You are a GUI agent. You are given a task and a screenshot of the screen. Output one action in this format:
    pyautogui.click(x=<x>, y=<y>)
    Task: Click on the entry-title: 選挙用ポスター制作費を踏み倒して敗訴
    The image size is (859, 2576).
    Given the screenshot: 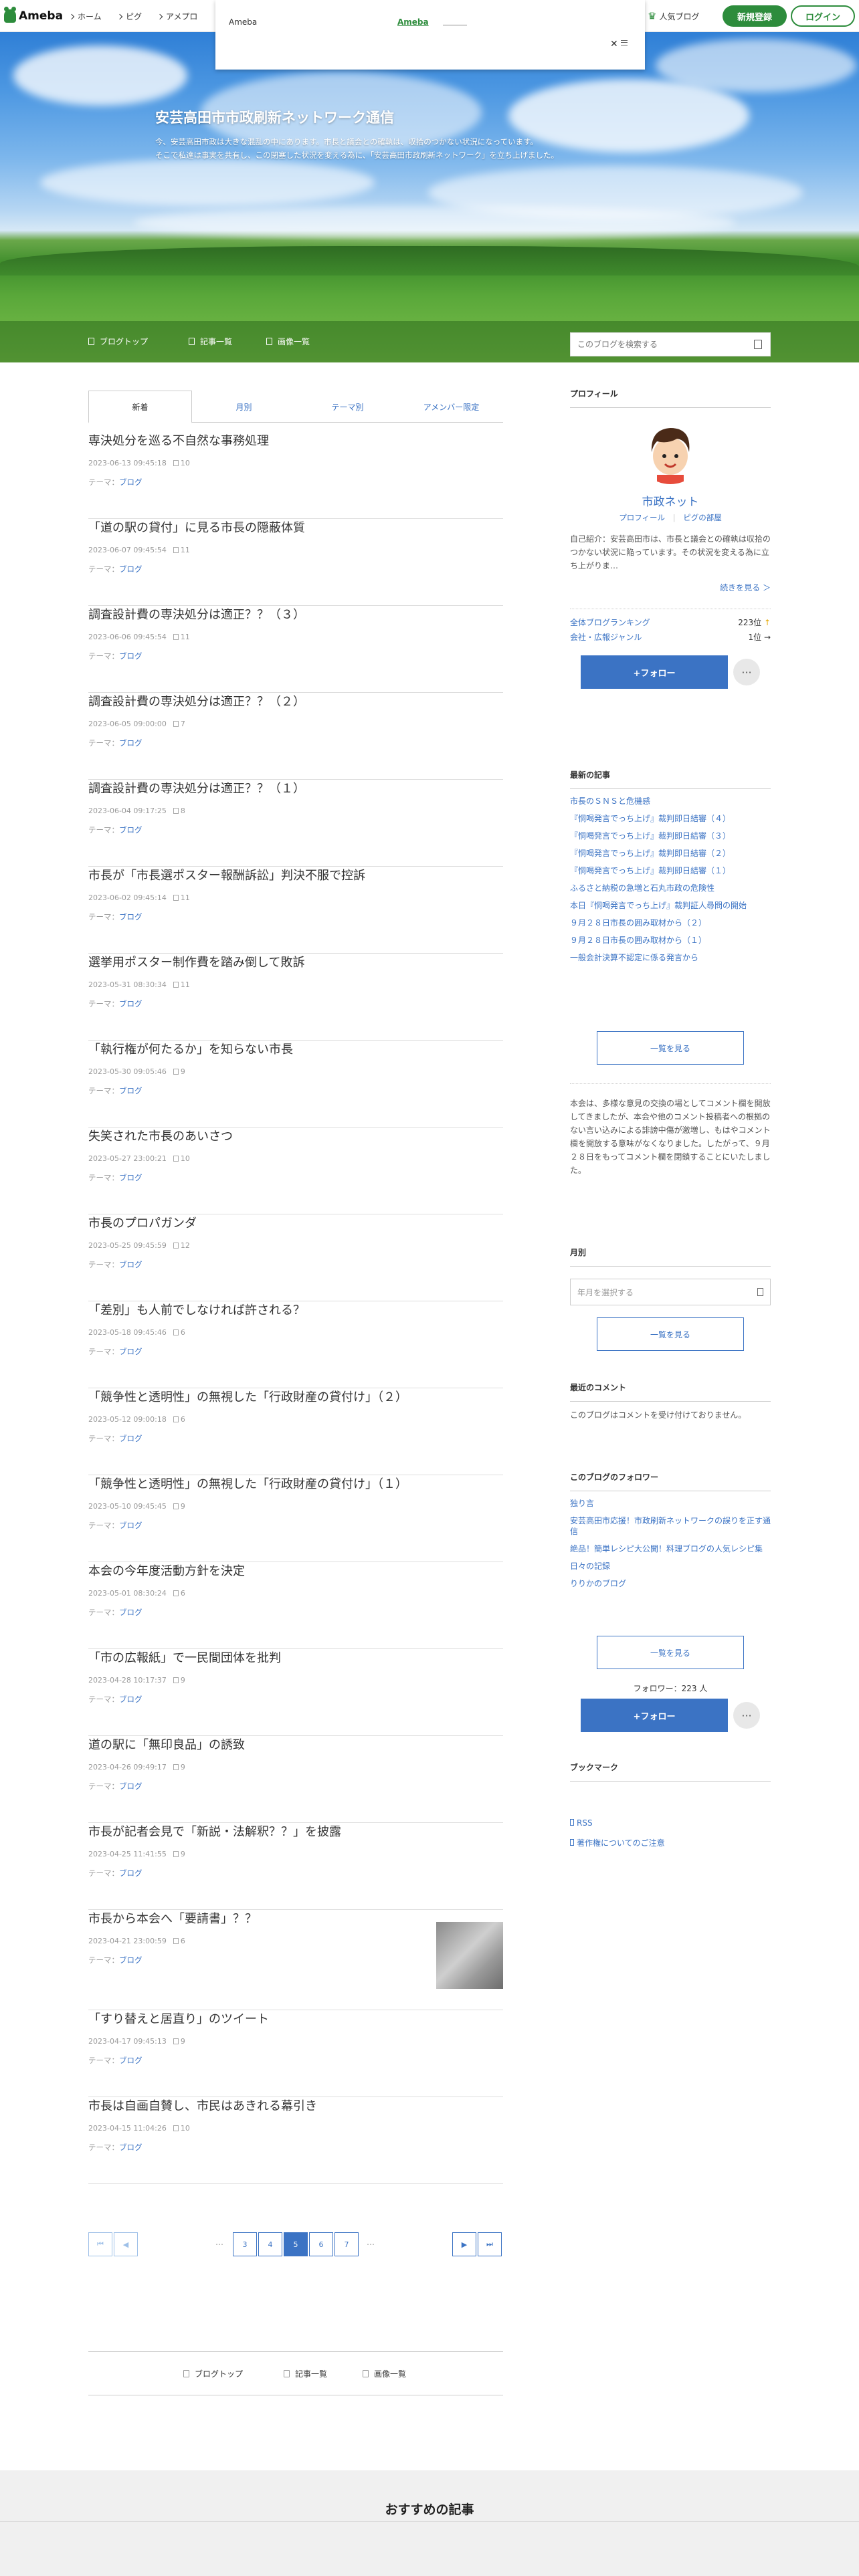 What is the action you would take?
    pyautogui.click(x=296, y=963)
    